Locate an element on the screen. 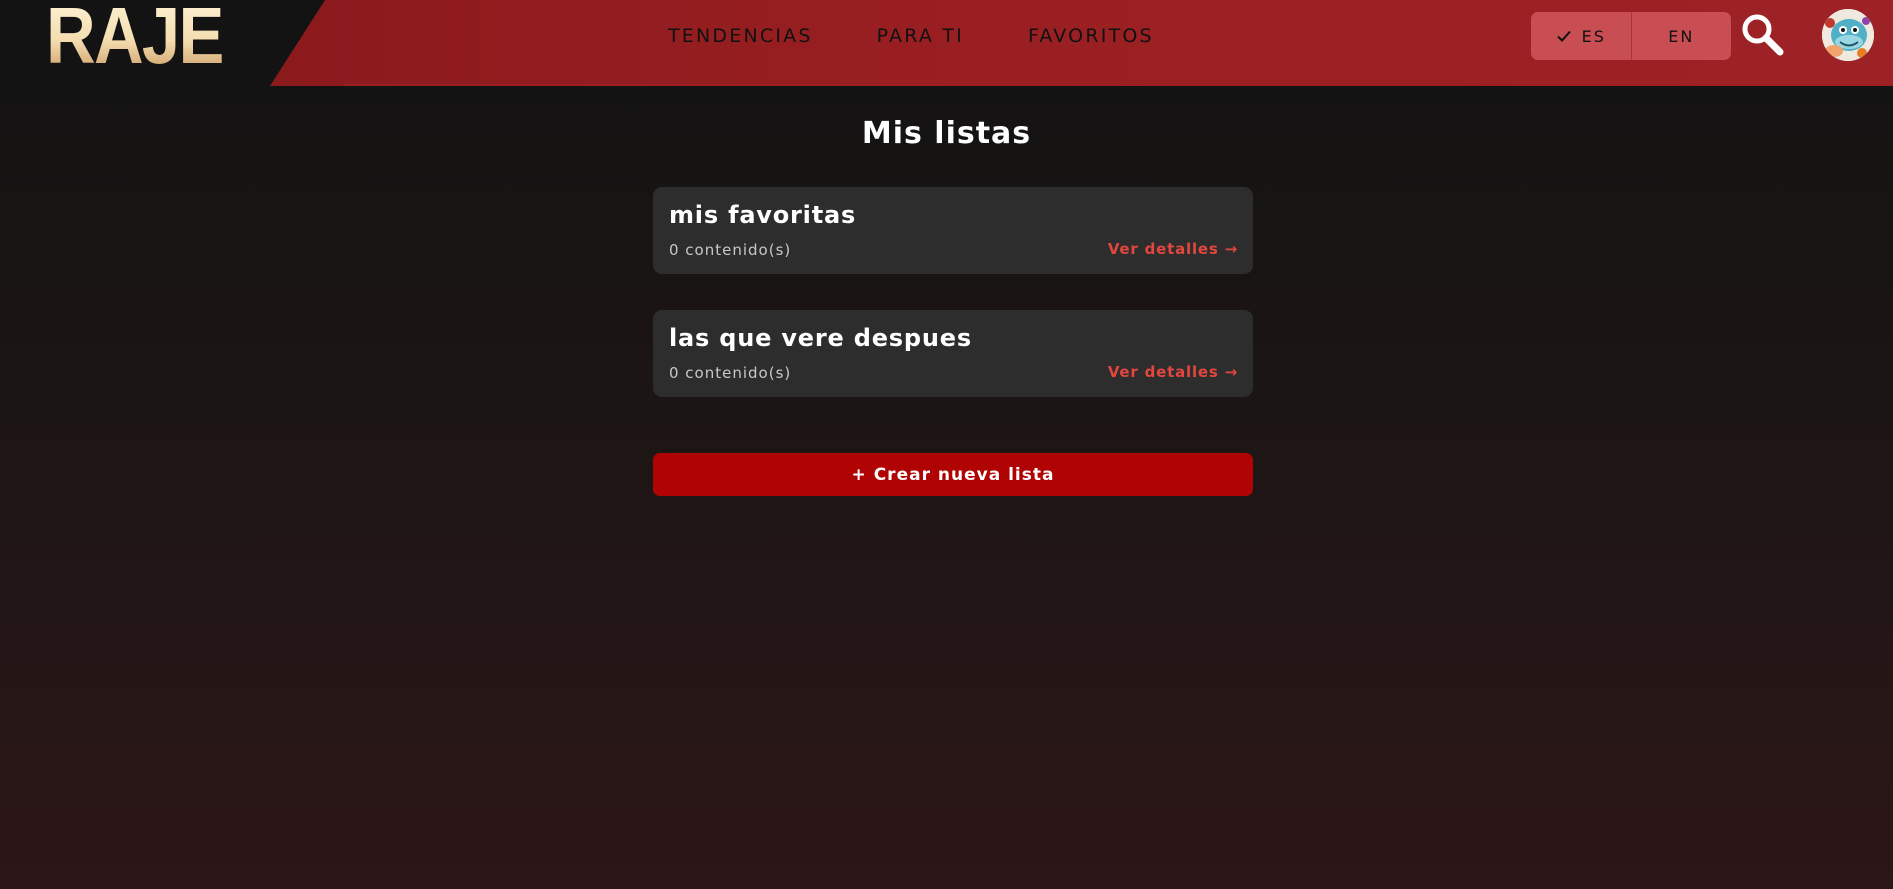  language-option-es: ES is located at coordinates (1581, 36).